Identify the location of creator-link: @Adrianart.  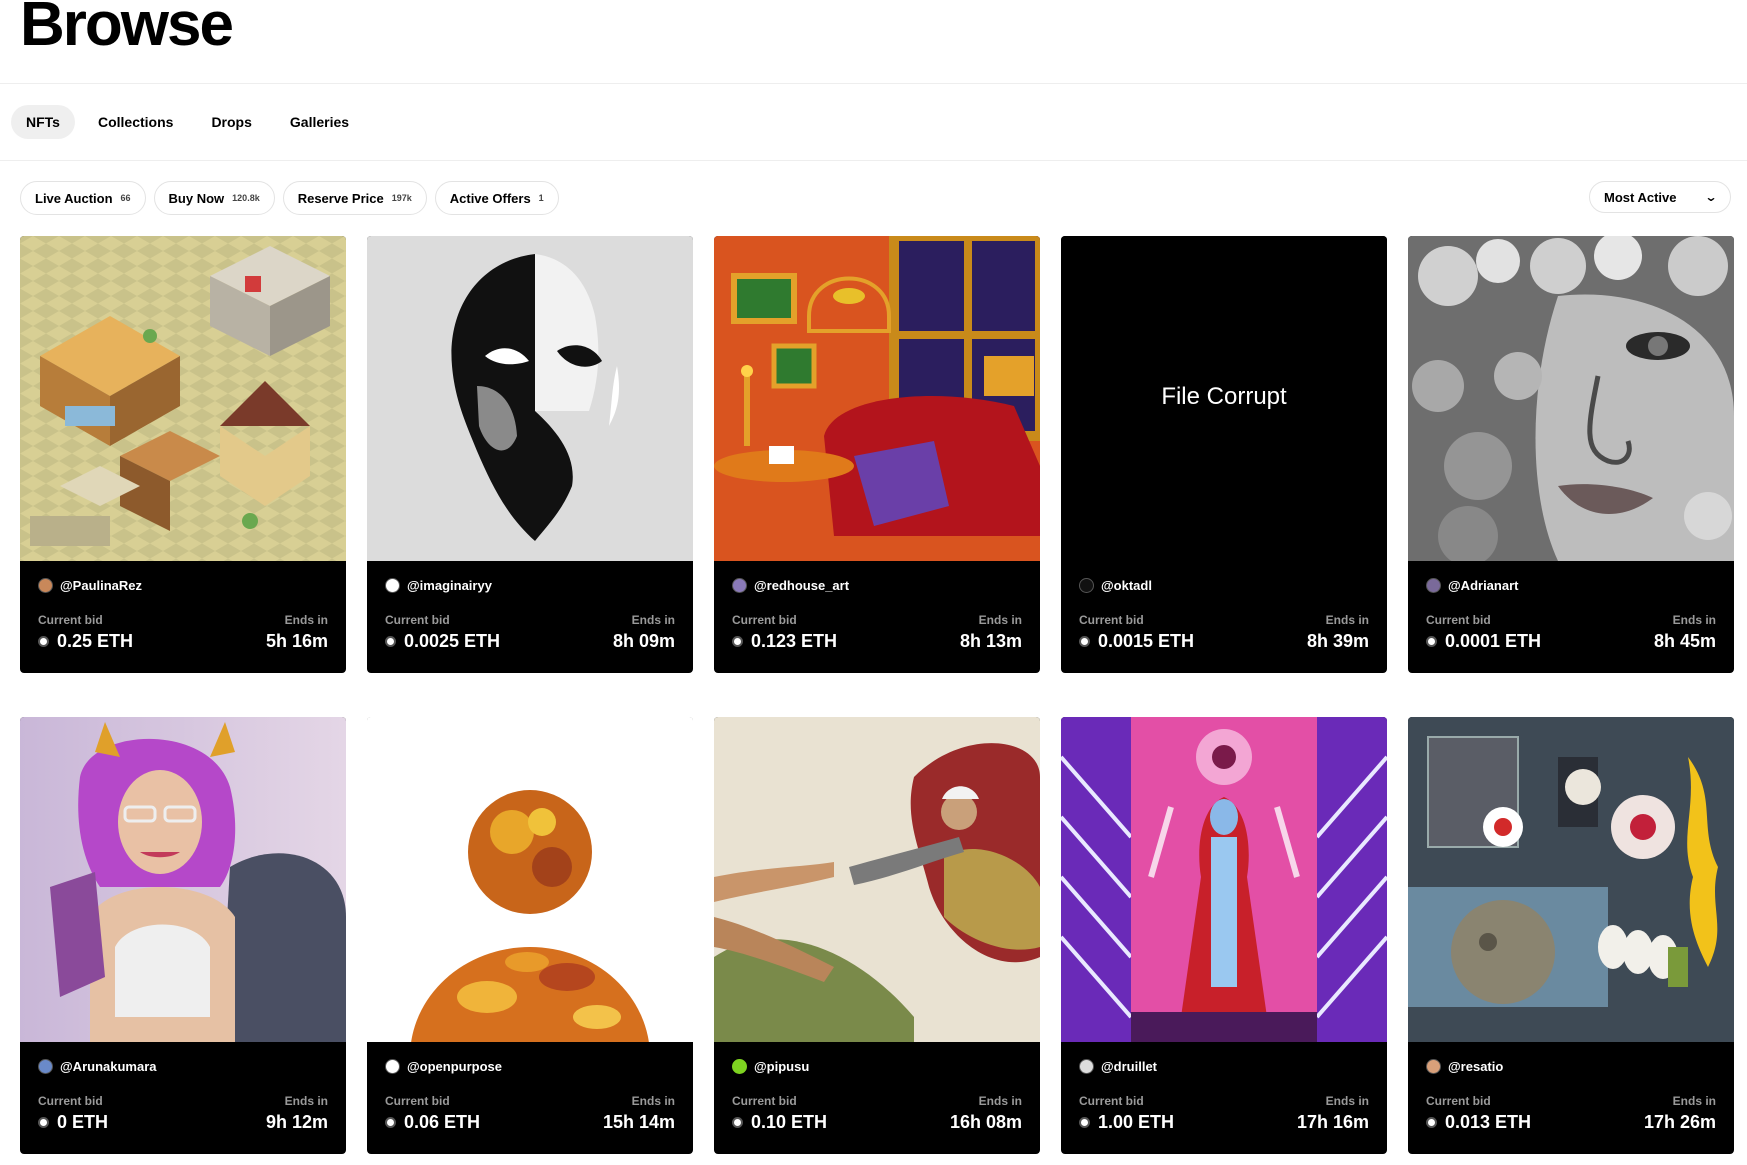
(1472, 585).